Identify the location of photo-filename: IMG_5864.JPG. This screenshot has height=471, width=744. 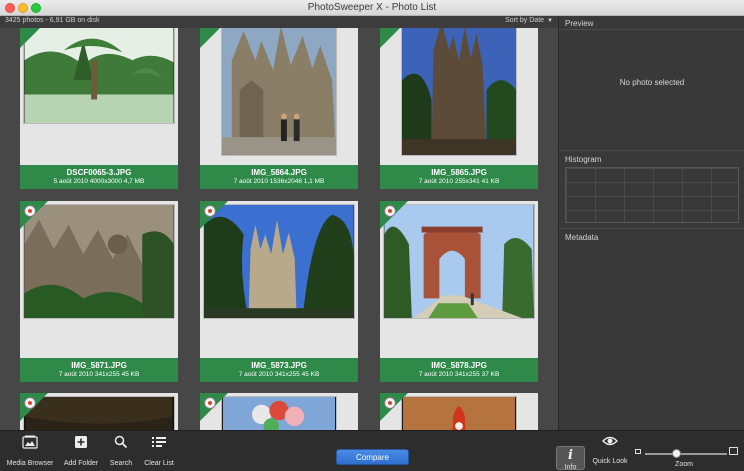
(279, 172).